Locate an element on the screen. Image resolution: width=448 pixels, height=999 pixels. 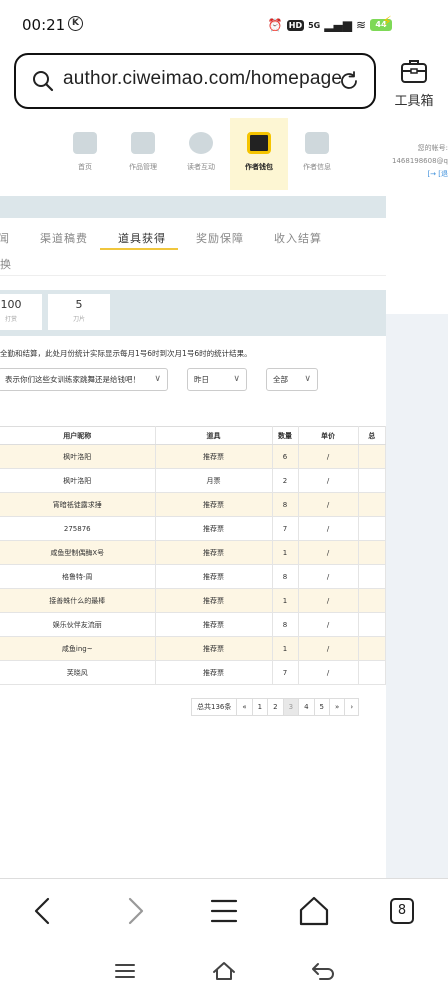
toolbox-label: 工具箱 is located at coordinates (414, 101).